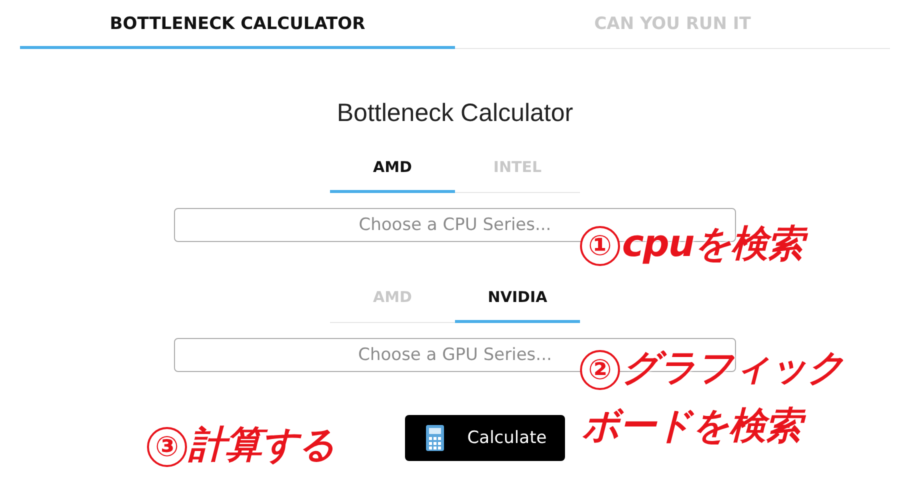  I want to click on step-number-overlay: ①, so click(600, 246).